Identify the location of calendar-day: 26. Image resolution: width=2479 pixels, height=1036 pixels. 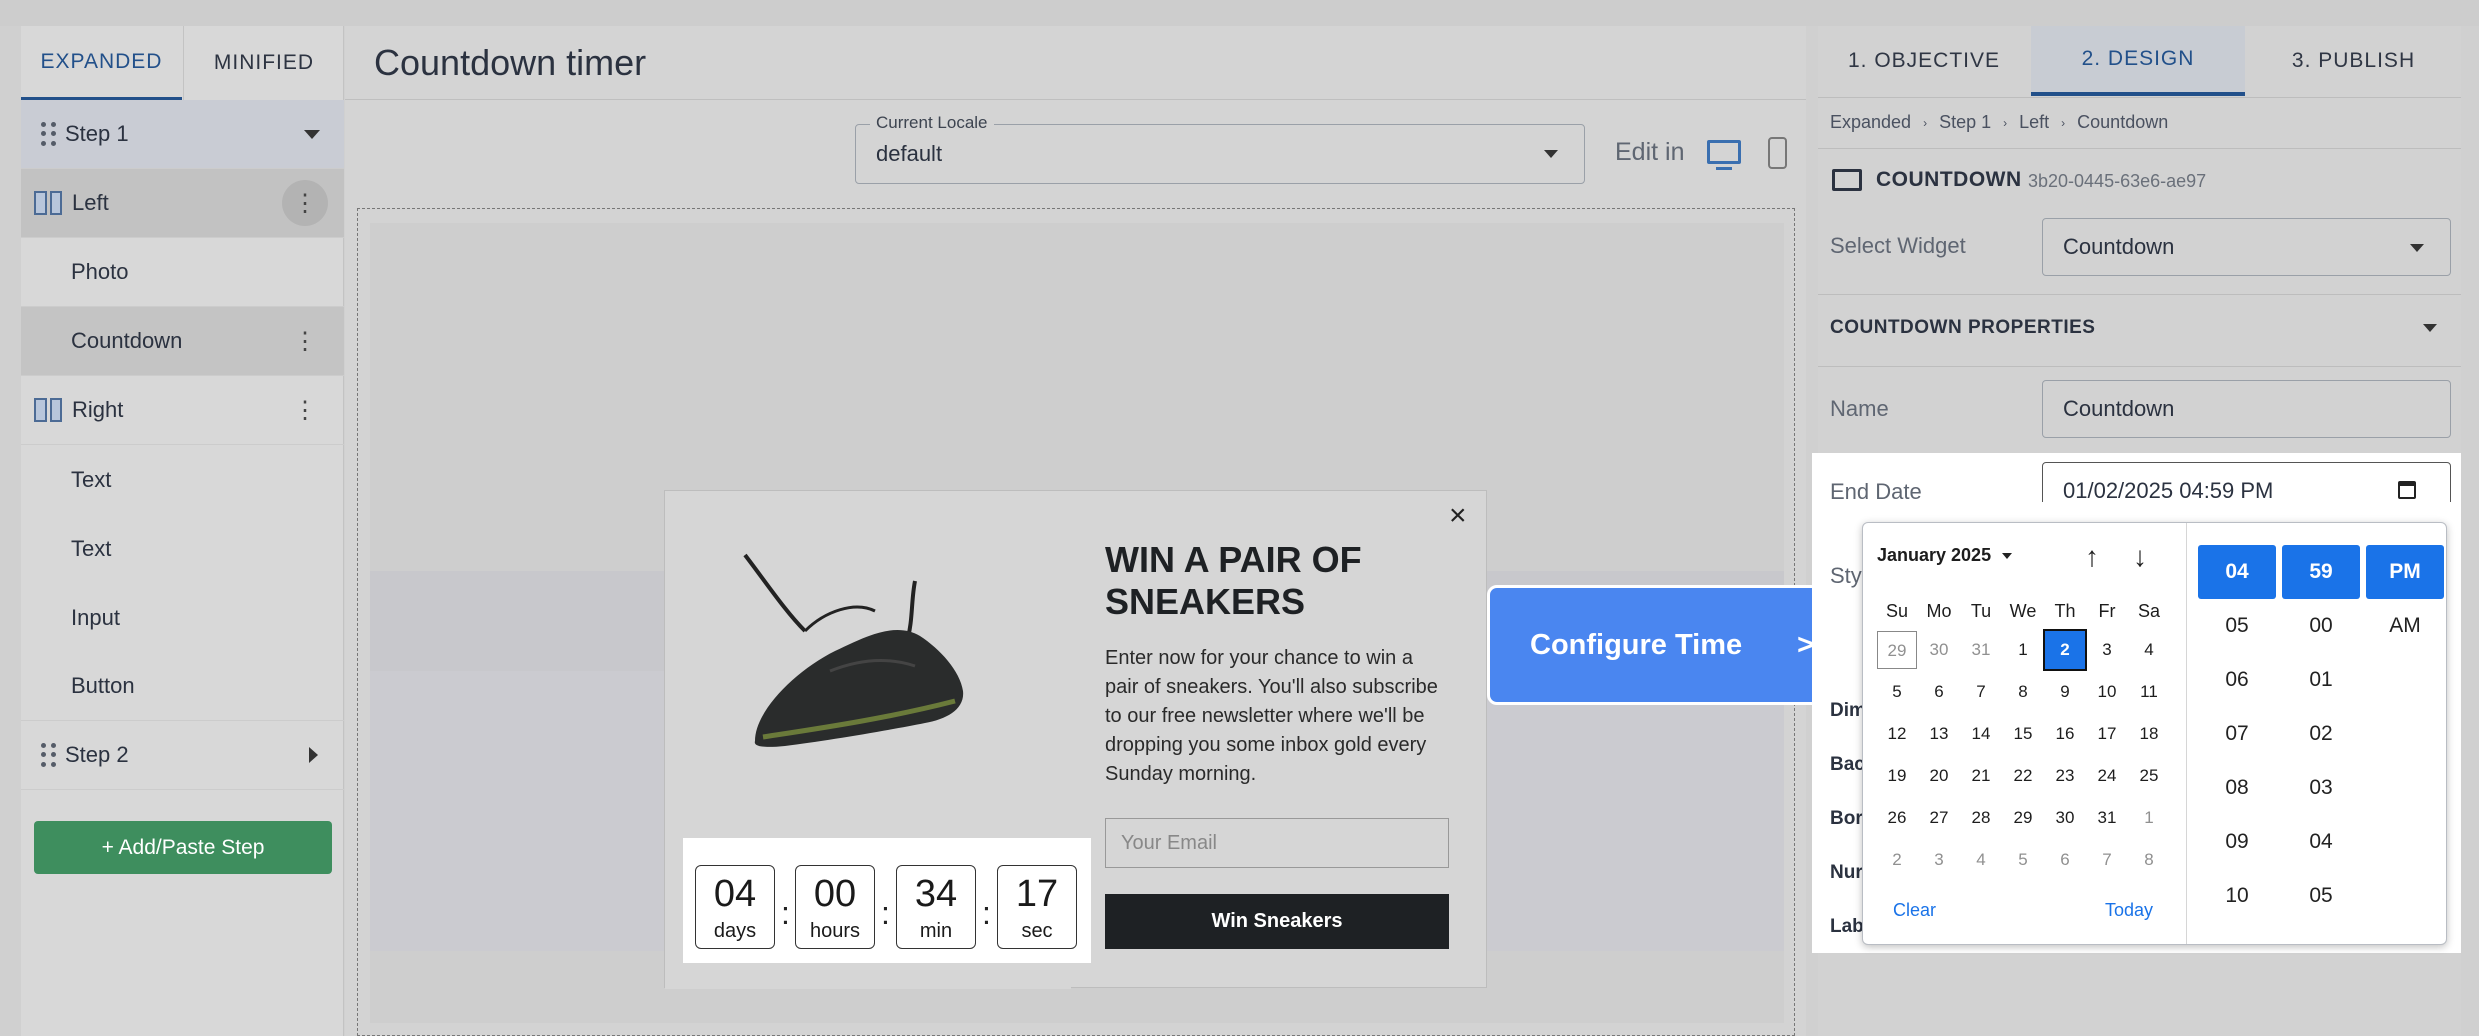
(1897, 818).